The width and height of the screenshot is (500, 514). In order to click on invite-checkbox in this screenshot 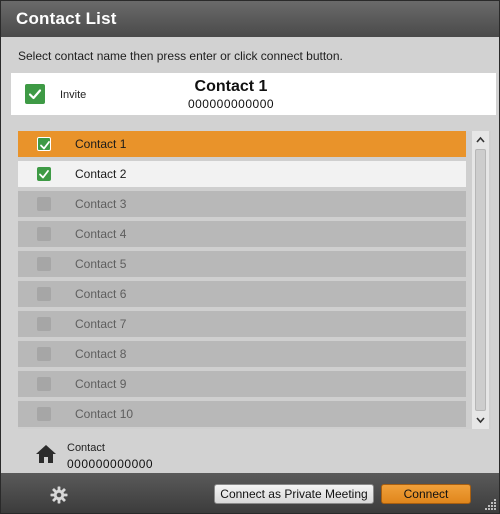, I will do `click(35, 94)`.